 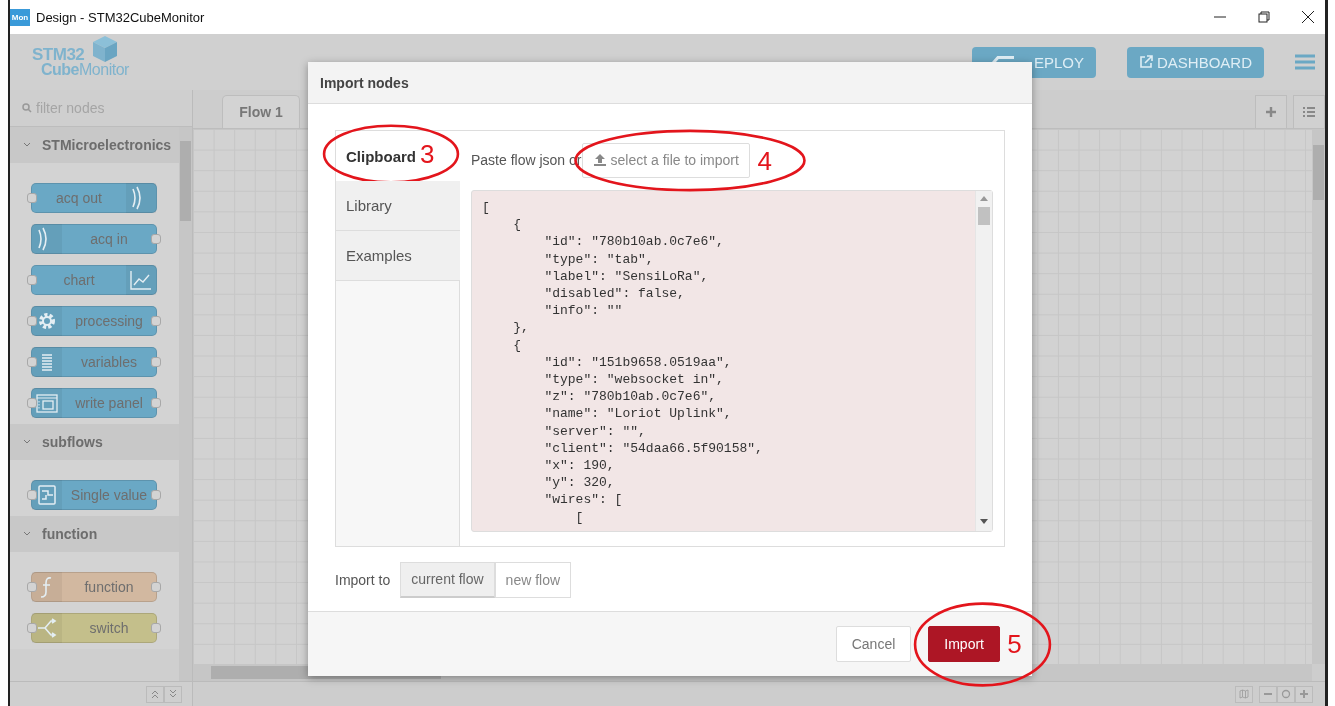 What do you see at coordinates (20, 17) in the screenshot?
I see `app-icon: Mon` at bounding box center [20, 17].